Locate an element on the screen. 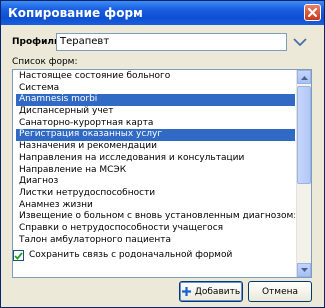  scroll-up-button is located at coordinates (304, 77).